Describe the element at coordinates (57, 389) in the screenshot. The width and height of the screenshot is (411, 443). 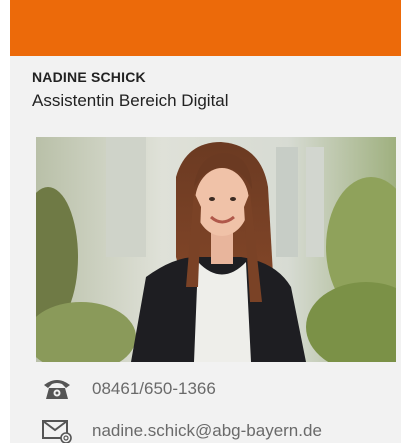
I see `telephone-icon` at that location.